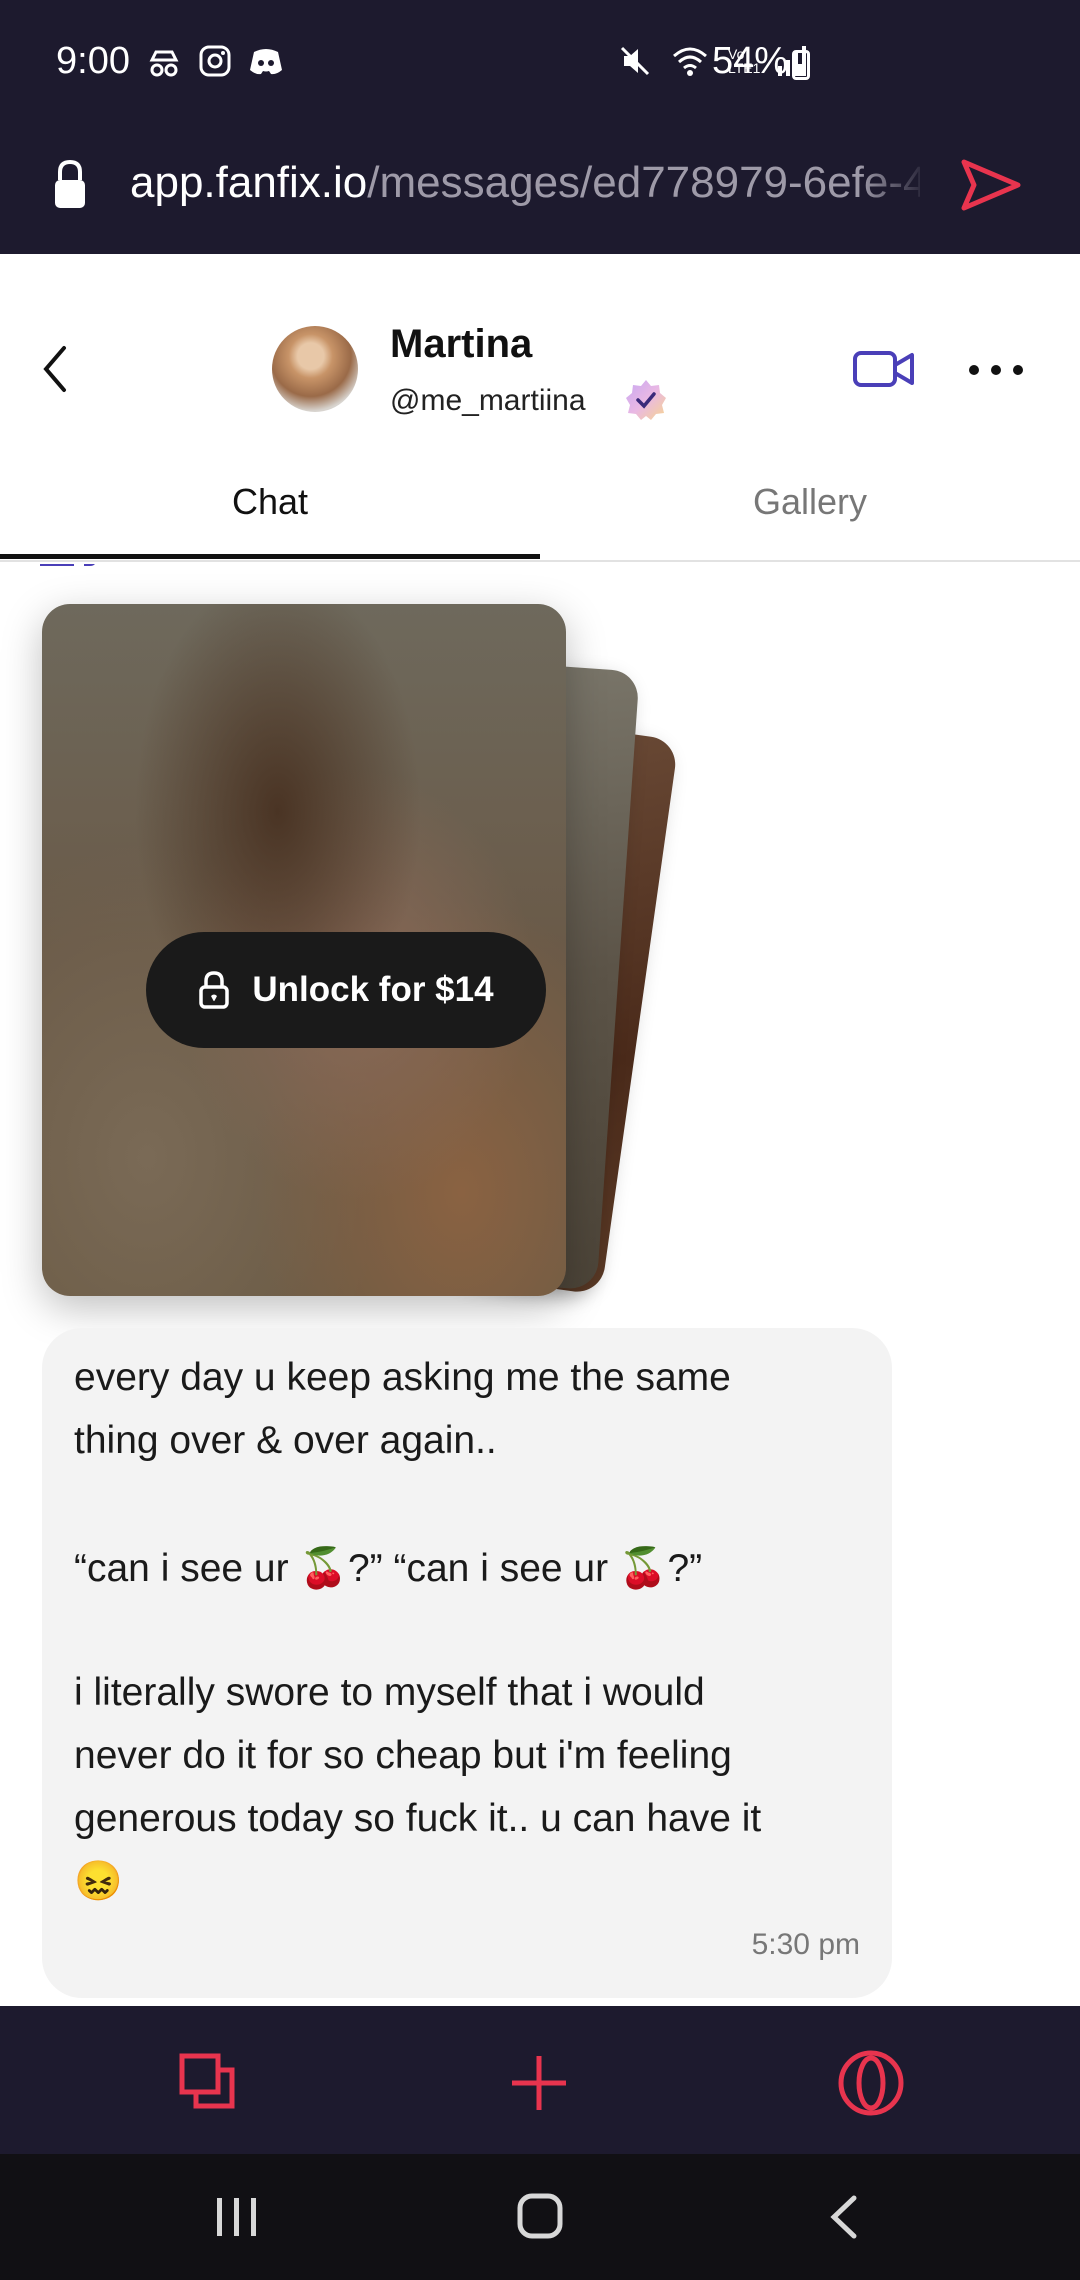  Describe the element at coordinates (750, 61) in the screenshot. I see `battery-percentage: 54%` at that location.